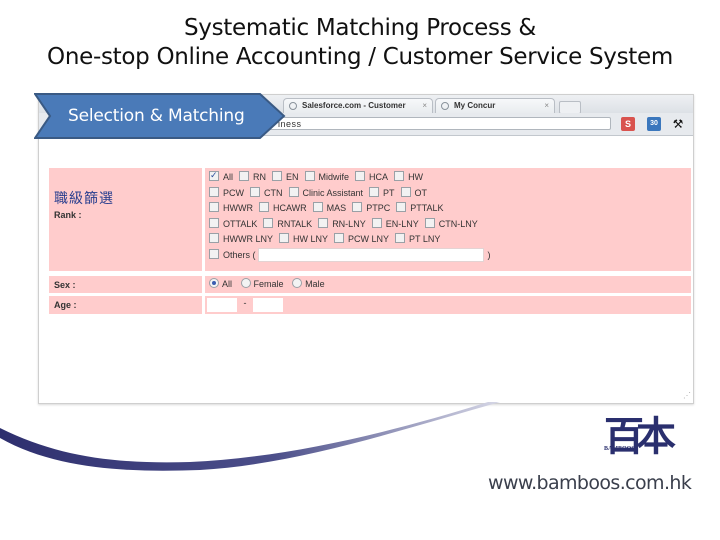 The image size is (720, 540). What do you see at coordinates (268, 284) in the screenshot?
I see `radio-label: Female` at bounding box center [268, 284].